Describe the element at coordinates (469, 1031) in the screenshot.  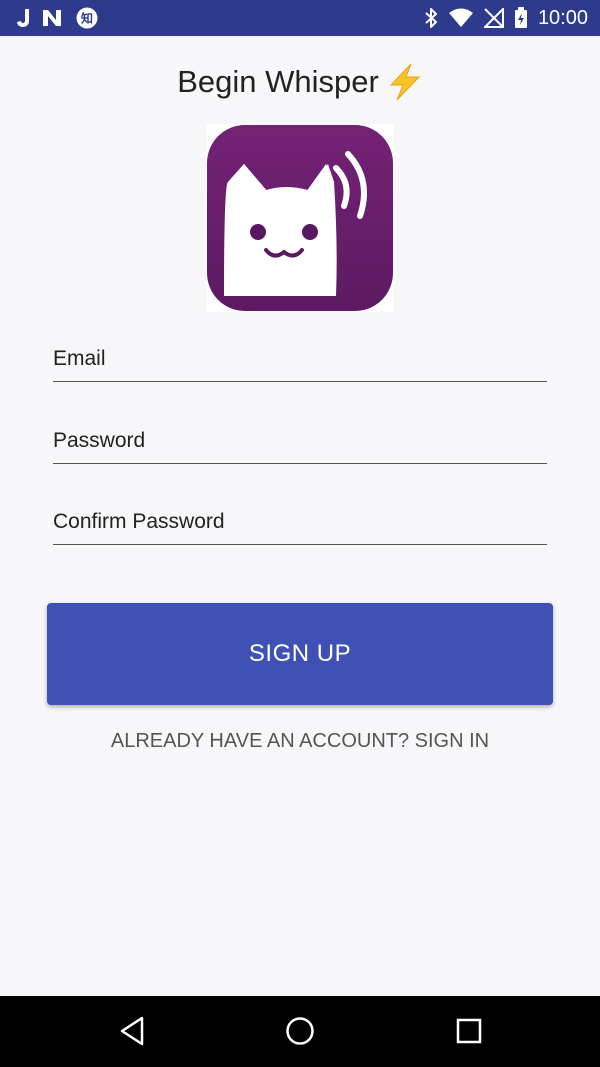
I see `recents-icon` at that location.